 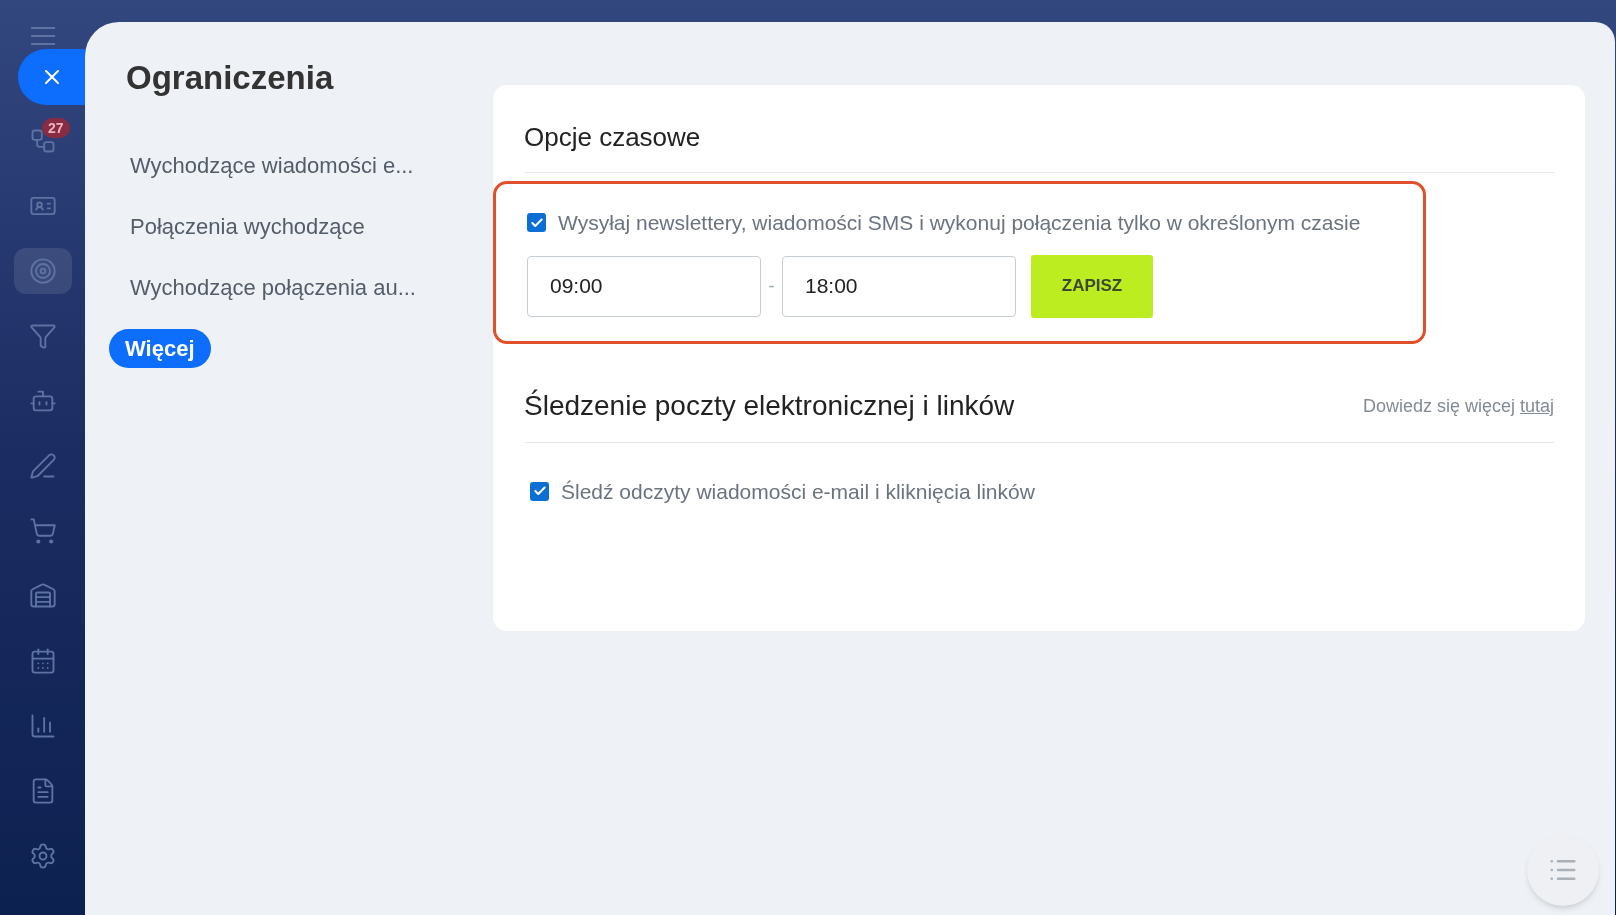 I want to click on end-time-field: 18:00, so click(x=899, y=286).